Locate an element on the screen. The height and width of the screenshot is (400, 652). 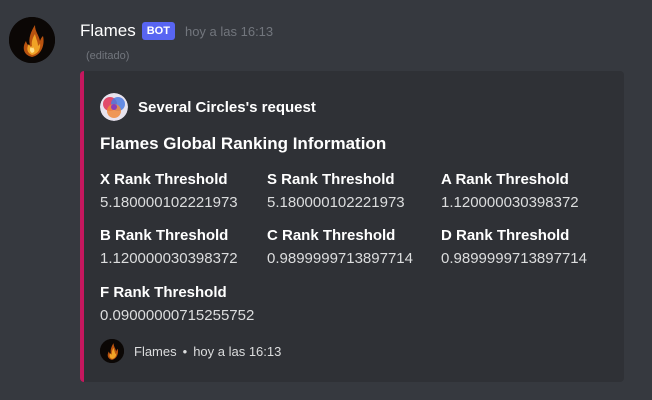
username: Flames is located at coordinates (108, 31).